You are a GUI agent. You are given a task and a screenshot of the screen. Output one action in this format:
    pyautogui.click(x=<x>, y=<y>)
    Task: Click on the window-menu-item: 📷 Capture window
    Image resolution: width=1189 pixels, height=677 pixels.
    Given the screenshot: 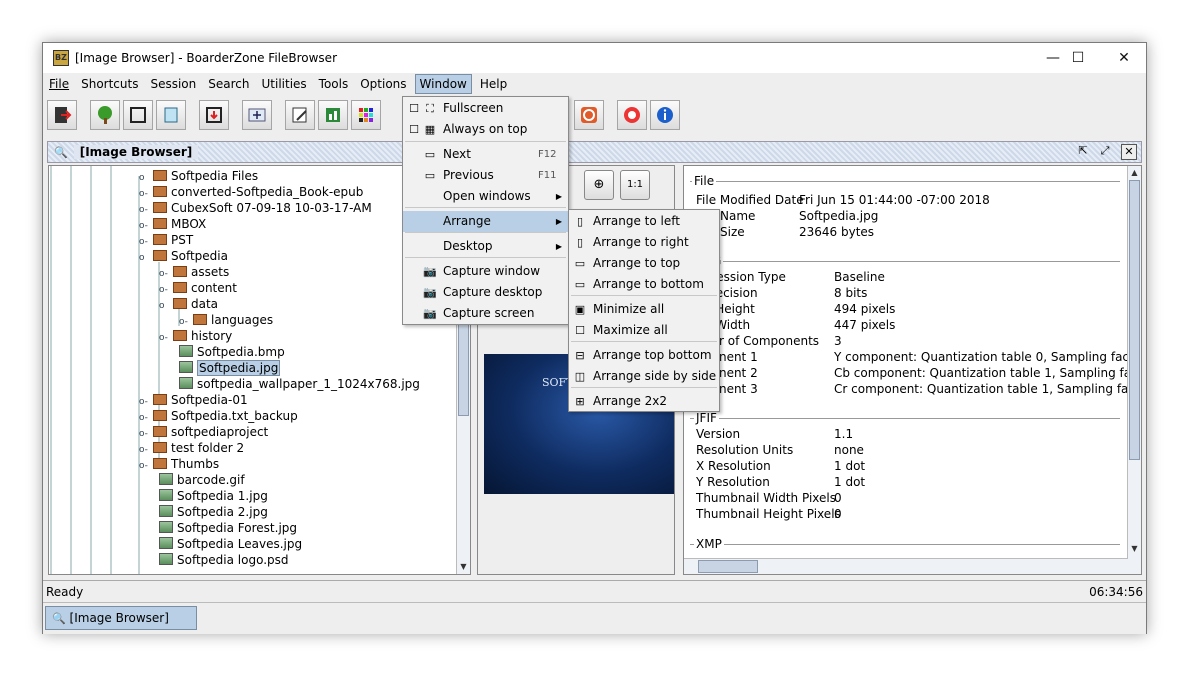 What is the action you would take?
    pyautogui.click(x=485, y=271)
    